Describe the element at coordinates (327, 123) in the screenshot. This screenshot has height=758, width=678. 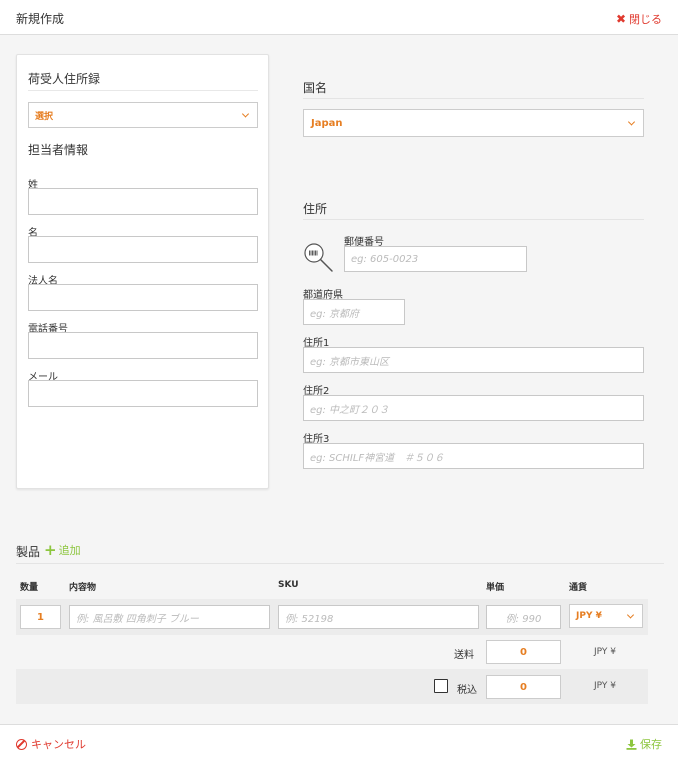
I see `country-select-value: Japan` at that location.